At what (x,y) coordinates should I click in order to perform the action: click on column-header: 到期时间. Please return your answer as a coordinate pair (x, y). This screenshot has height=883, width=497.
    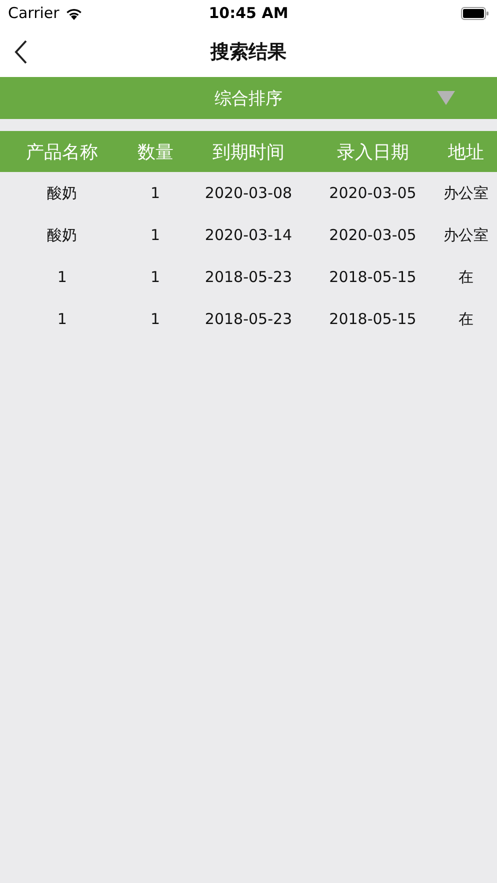
    Looking at the image, I should click on (249, 152).